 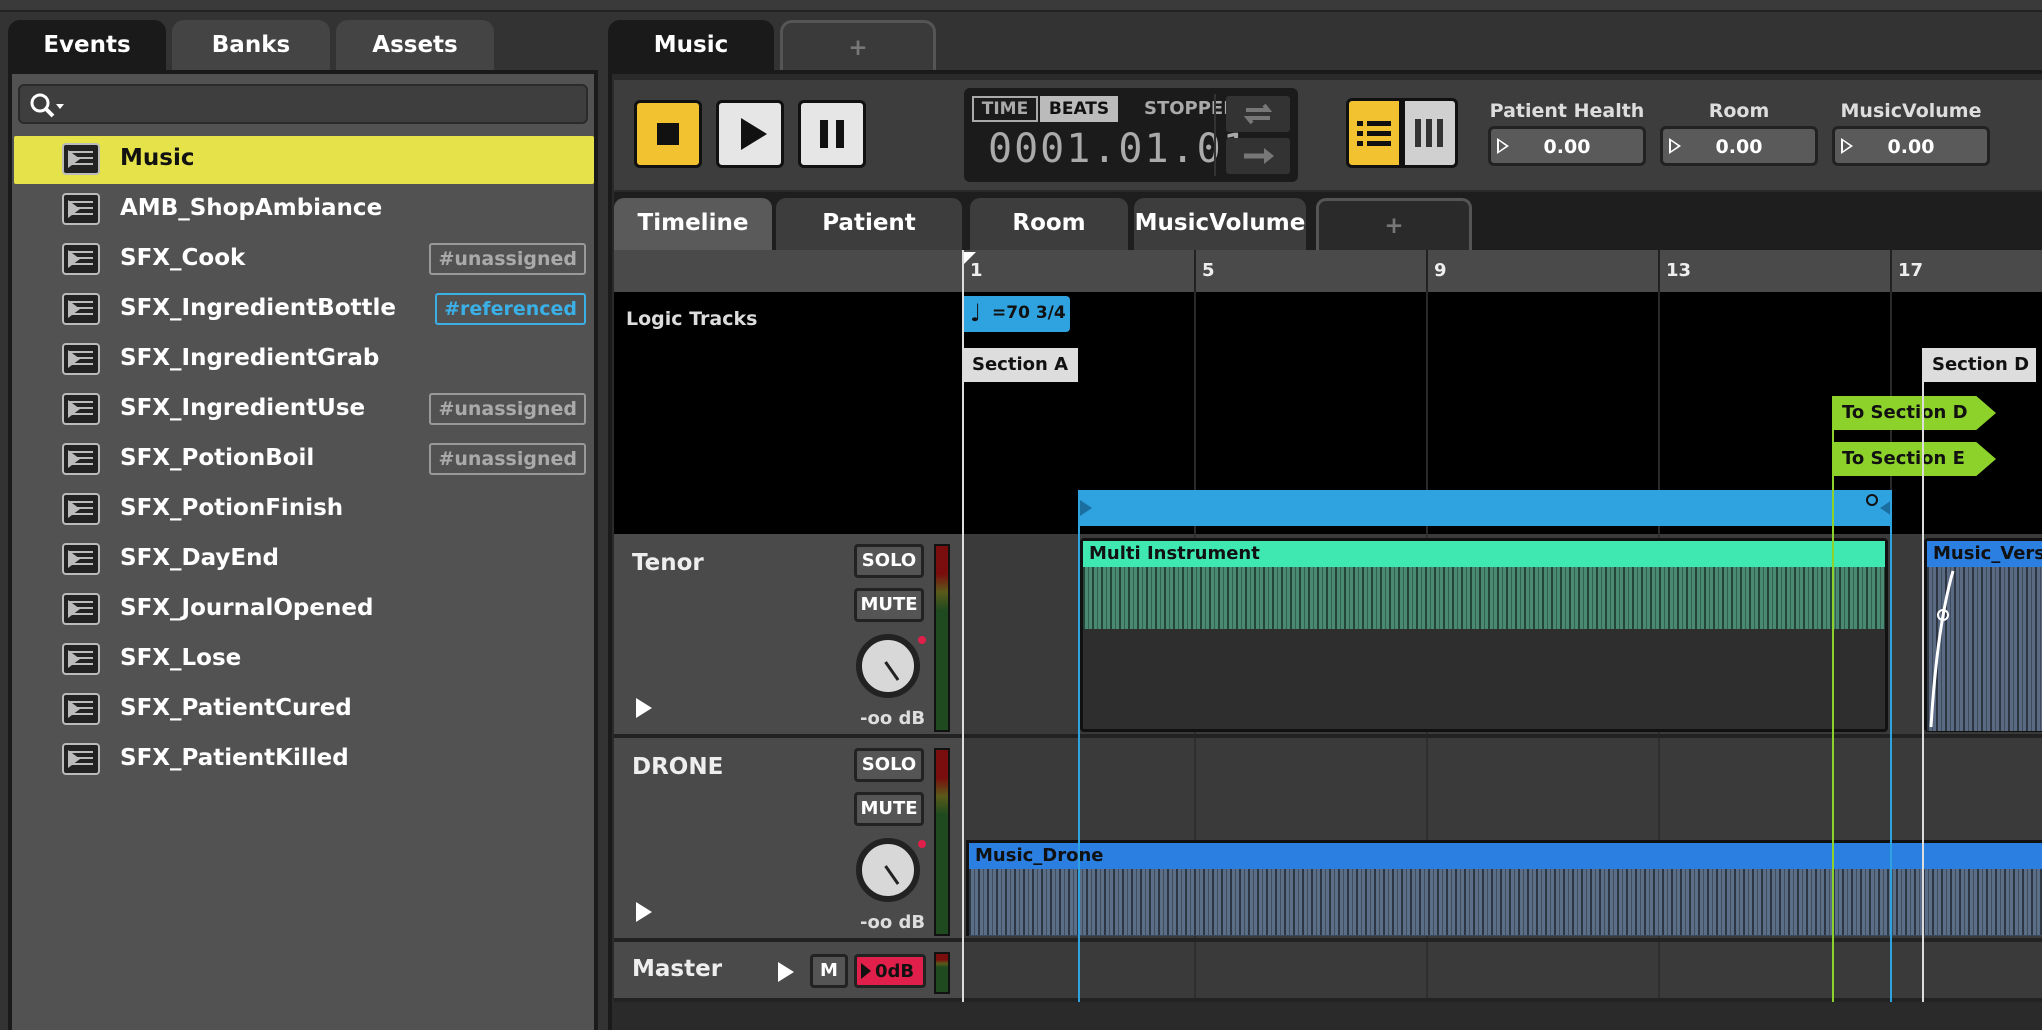 I want to click on event-row: Music, so click(x=304, y=160).